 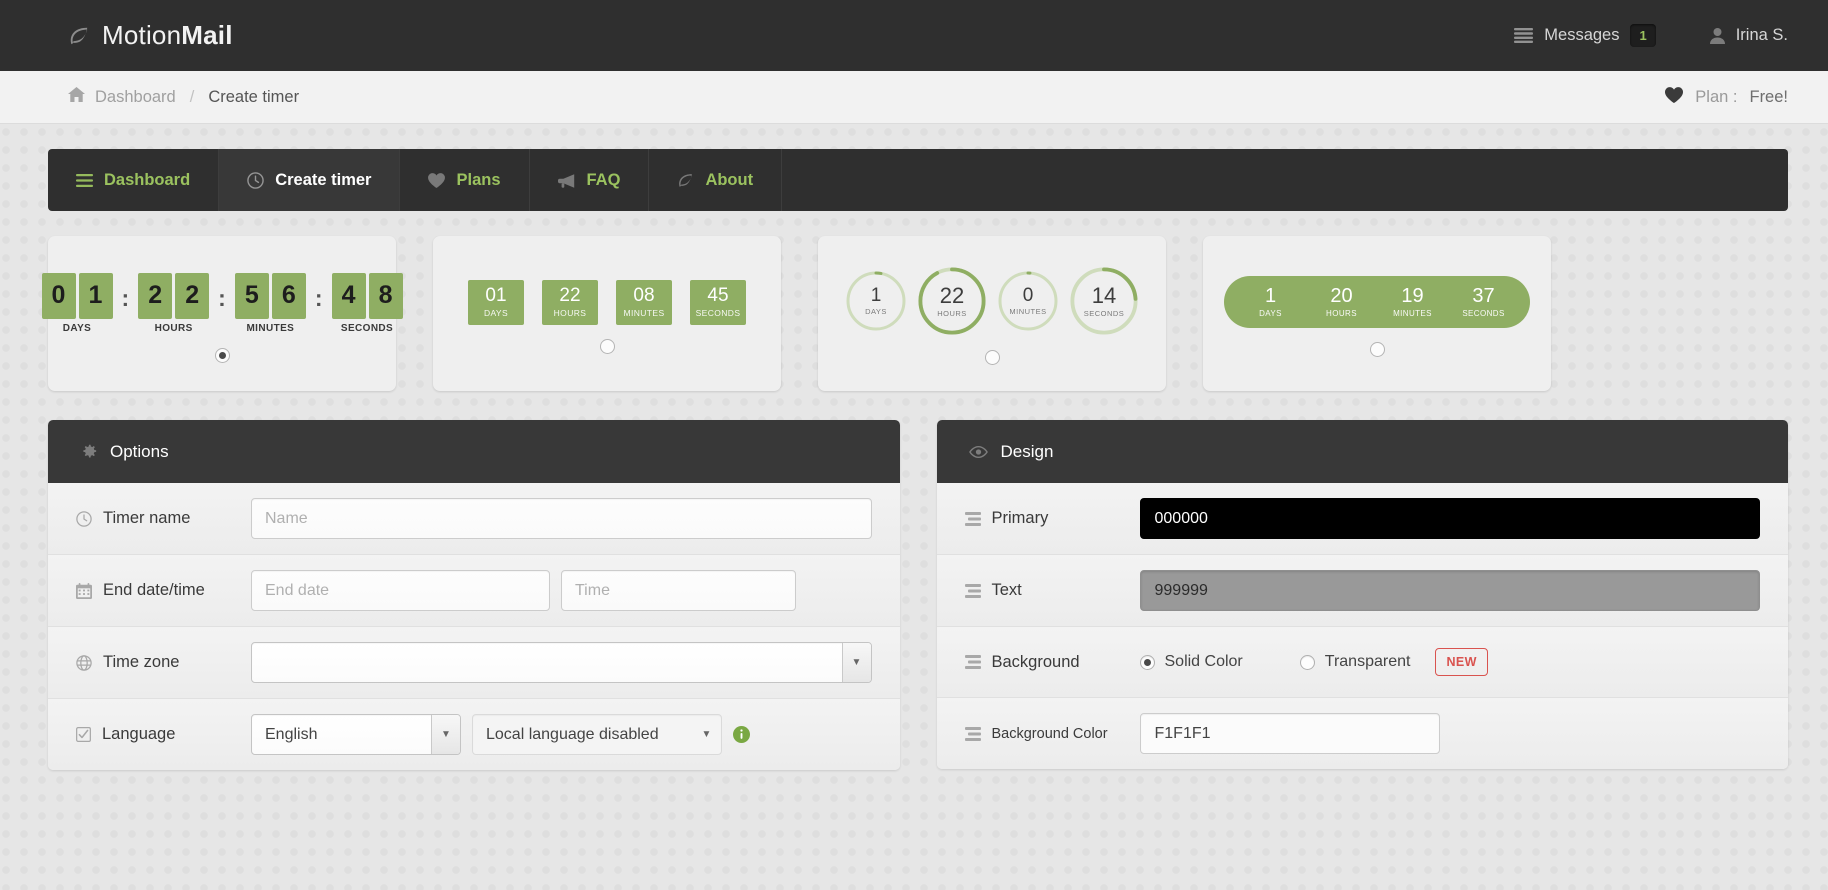 What do you see at coordinates (1449, 590) in the screenshot?
I see `text-color-field: 999999` at bounding box center [1449, 590].